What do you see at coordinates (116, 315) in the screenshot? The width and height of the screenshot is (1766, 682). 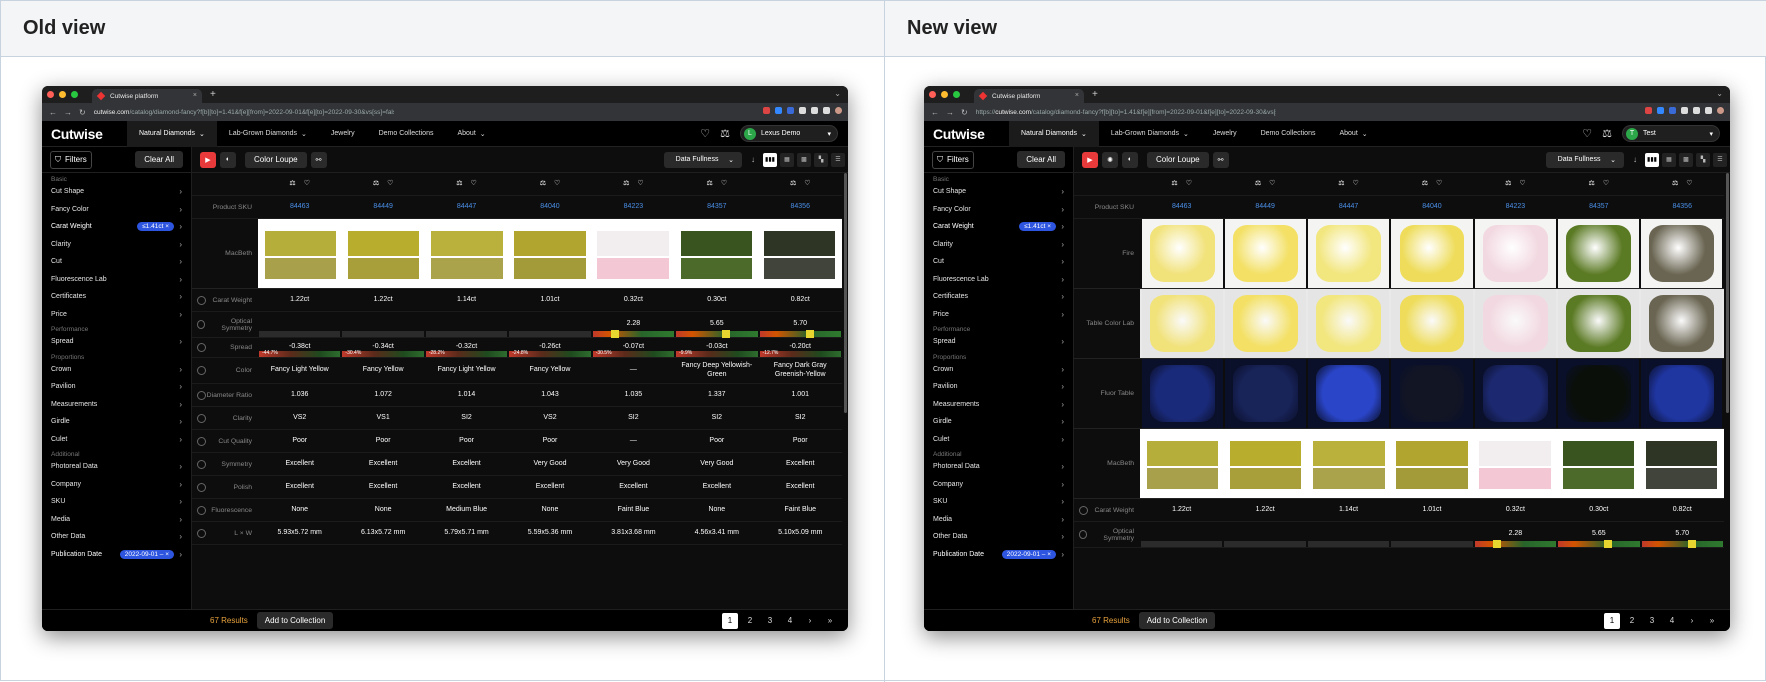 I see `sidebar-item-price: Price ›` at bounding box center [116, 315].